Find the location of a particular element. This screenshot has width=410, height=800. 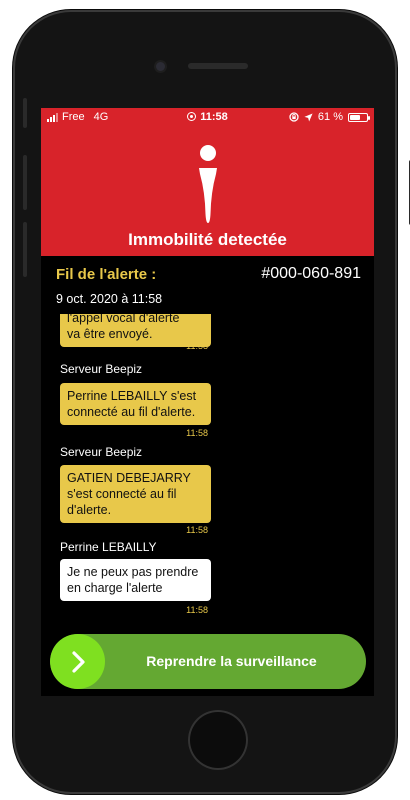

feed-label: Fil de l'alerte : is located at coordinates (106, 274).